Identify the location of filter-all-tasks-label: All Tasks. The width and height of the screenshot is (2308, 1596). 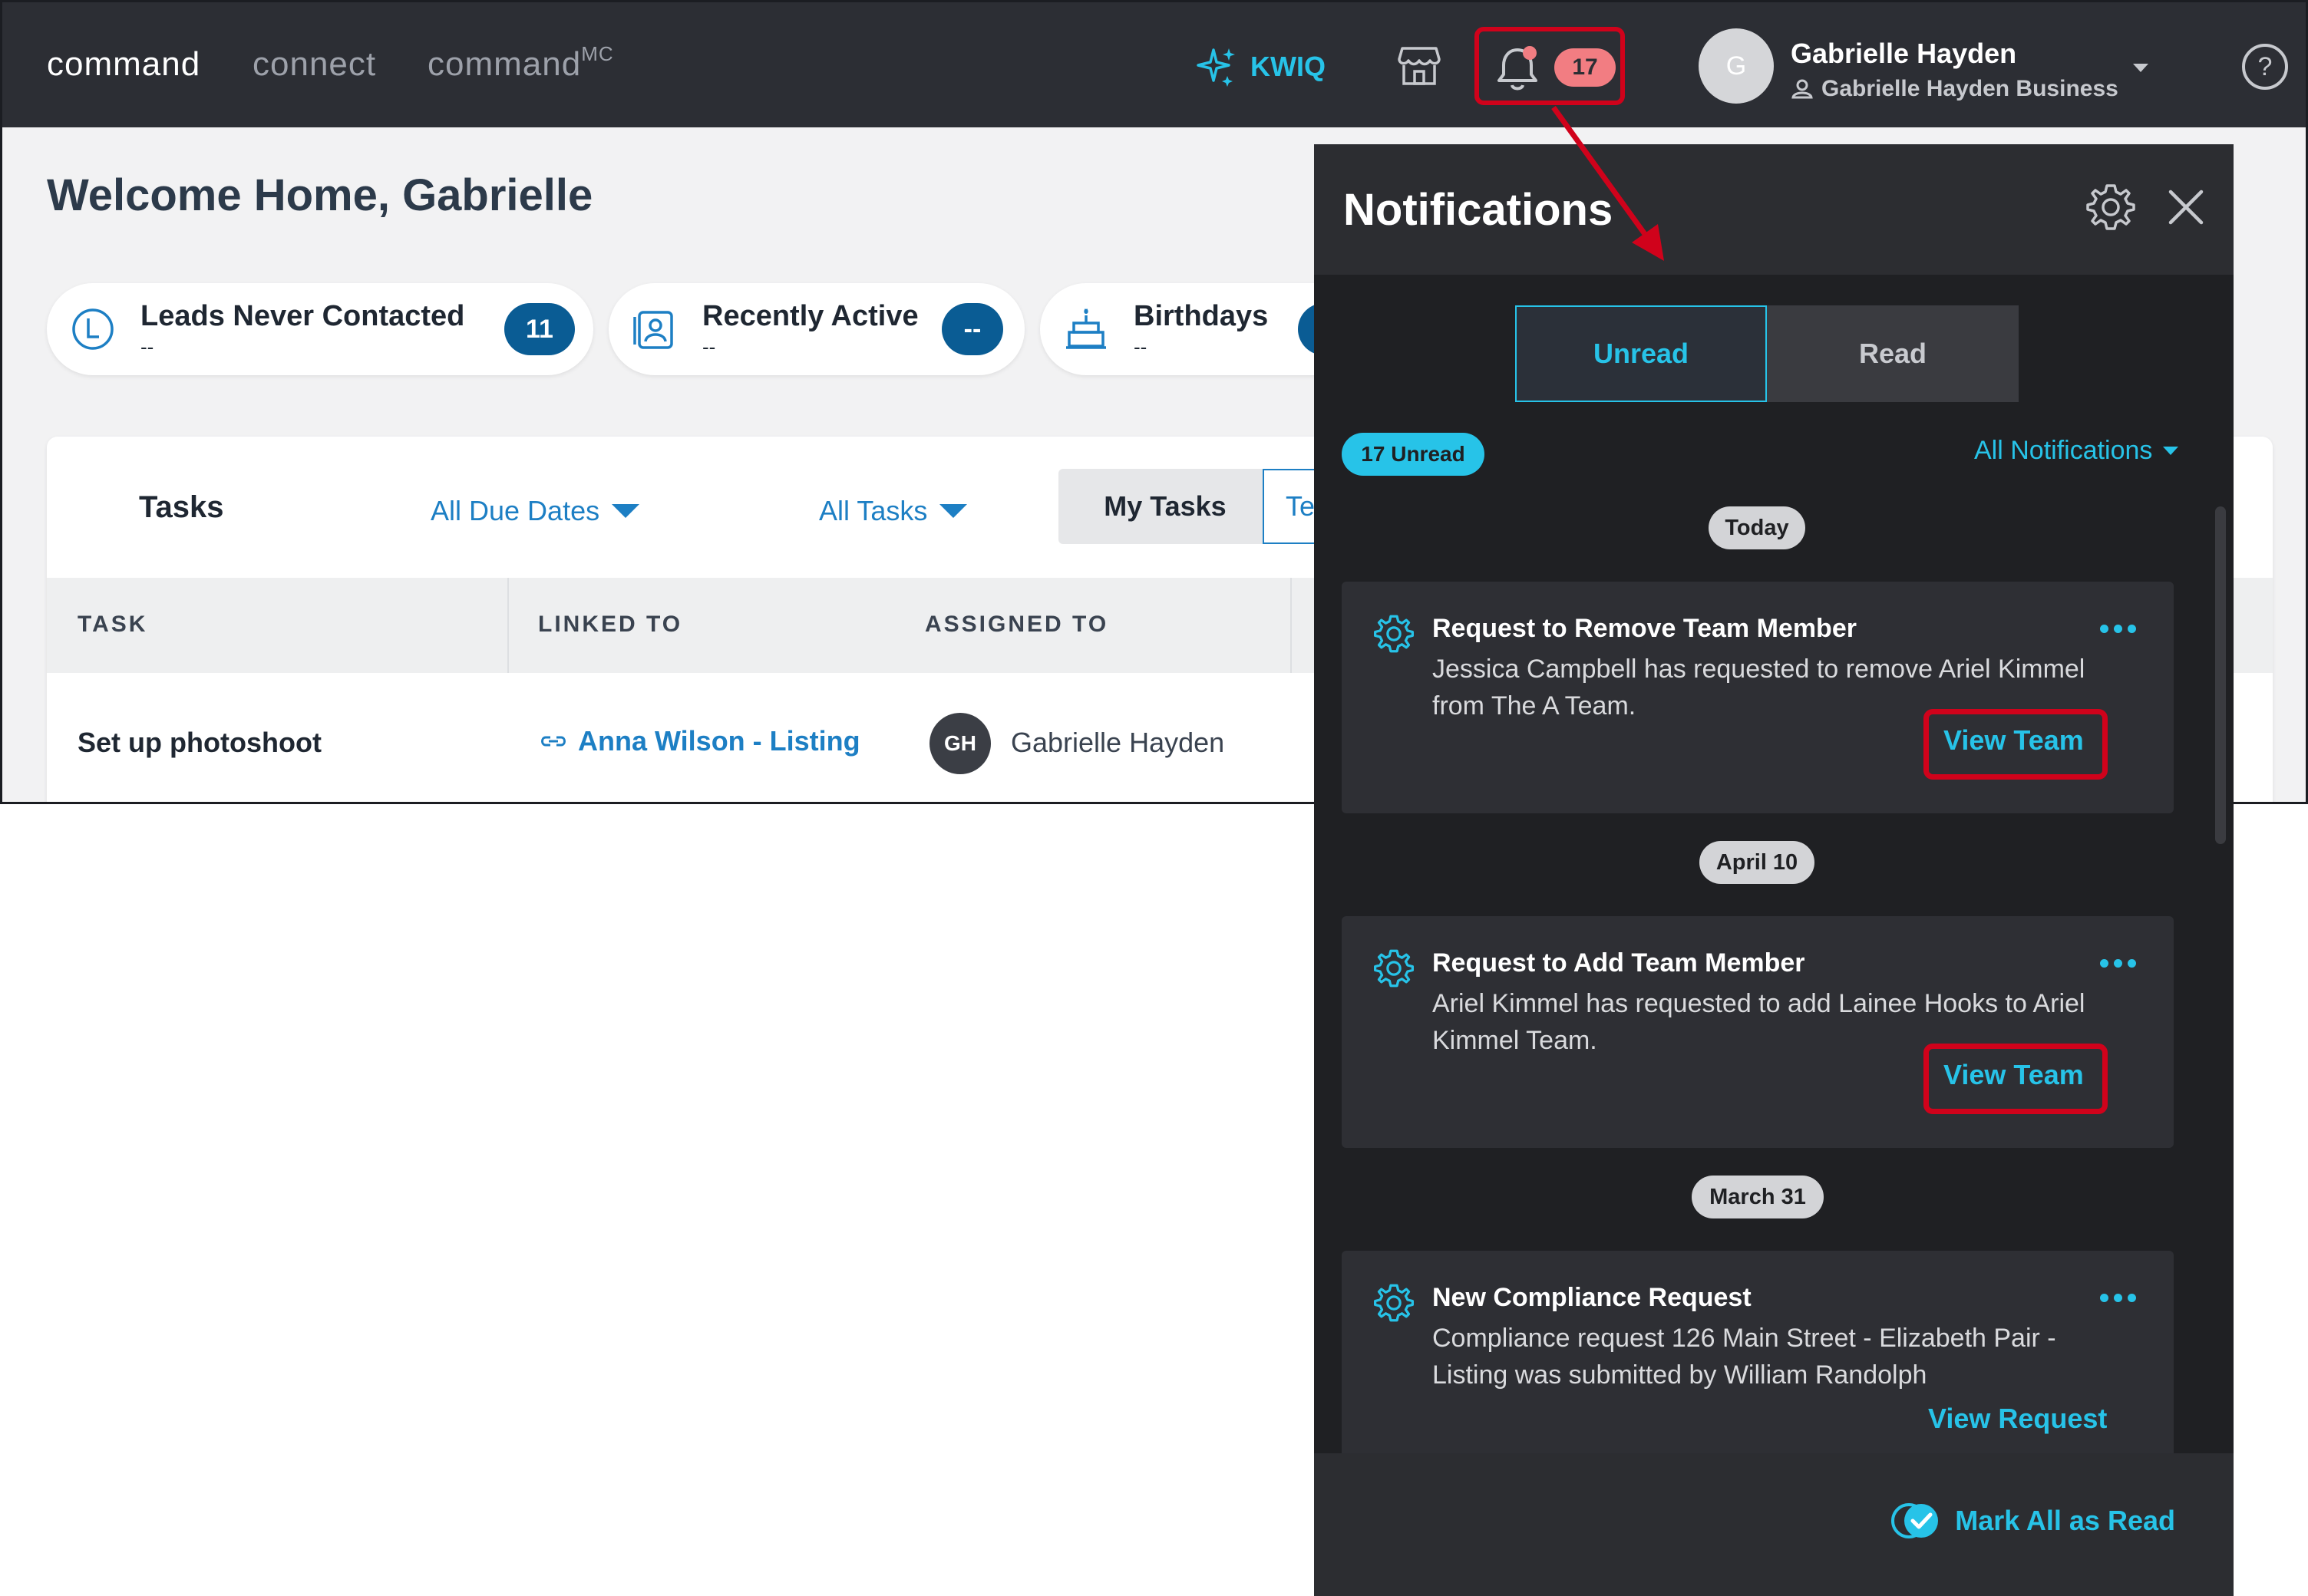
(873, 510).